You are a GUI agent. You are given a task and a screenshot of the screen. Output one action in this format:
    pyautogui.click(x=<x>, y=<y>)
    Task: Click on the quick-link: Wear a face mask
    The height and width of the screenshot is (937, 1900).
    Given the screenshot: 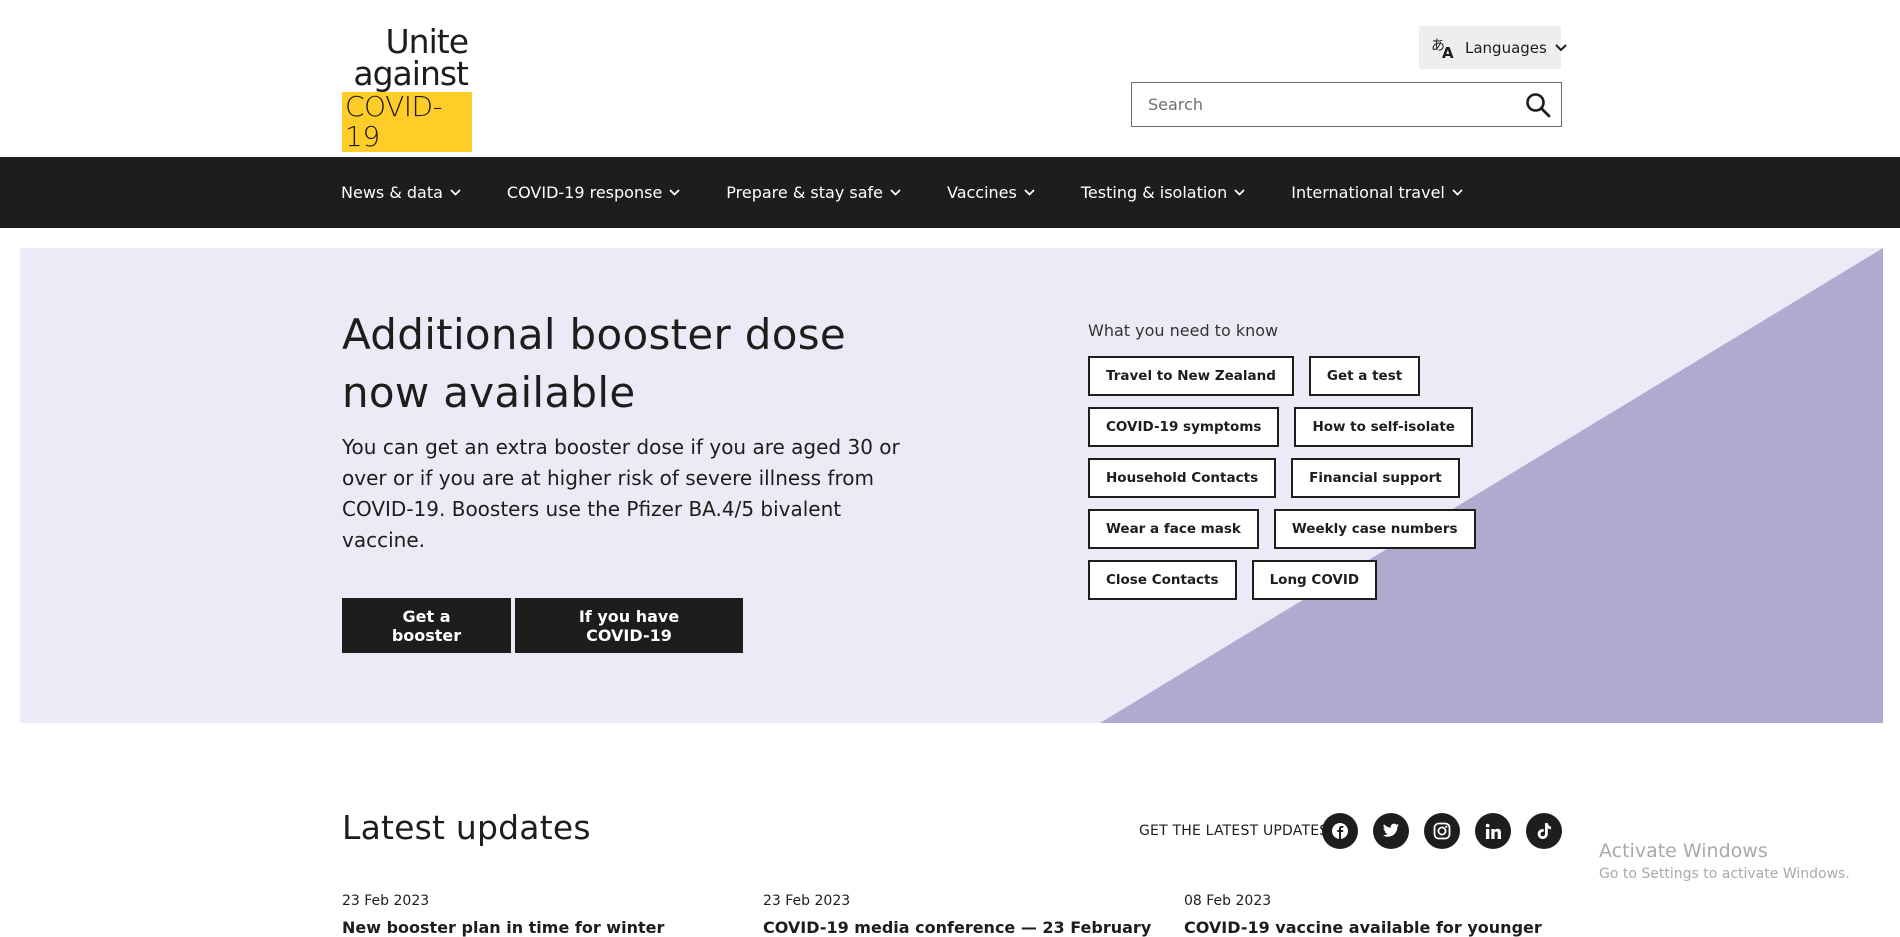 What is the action you would take?
    pyautogui.click(x=1173, y=529)
    